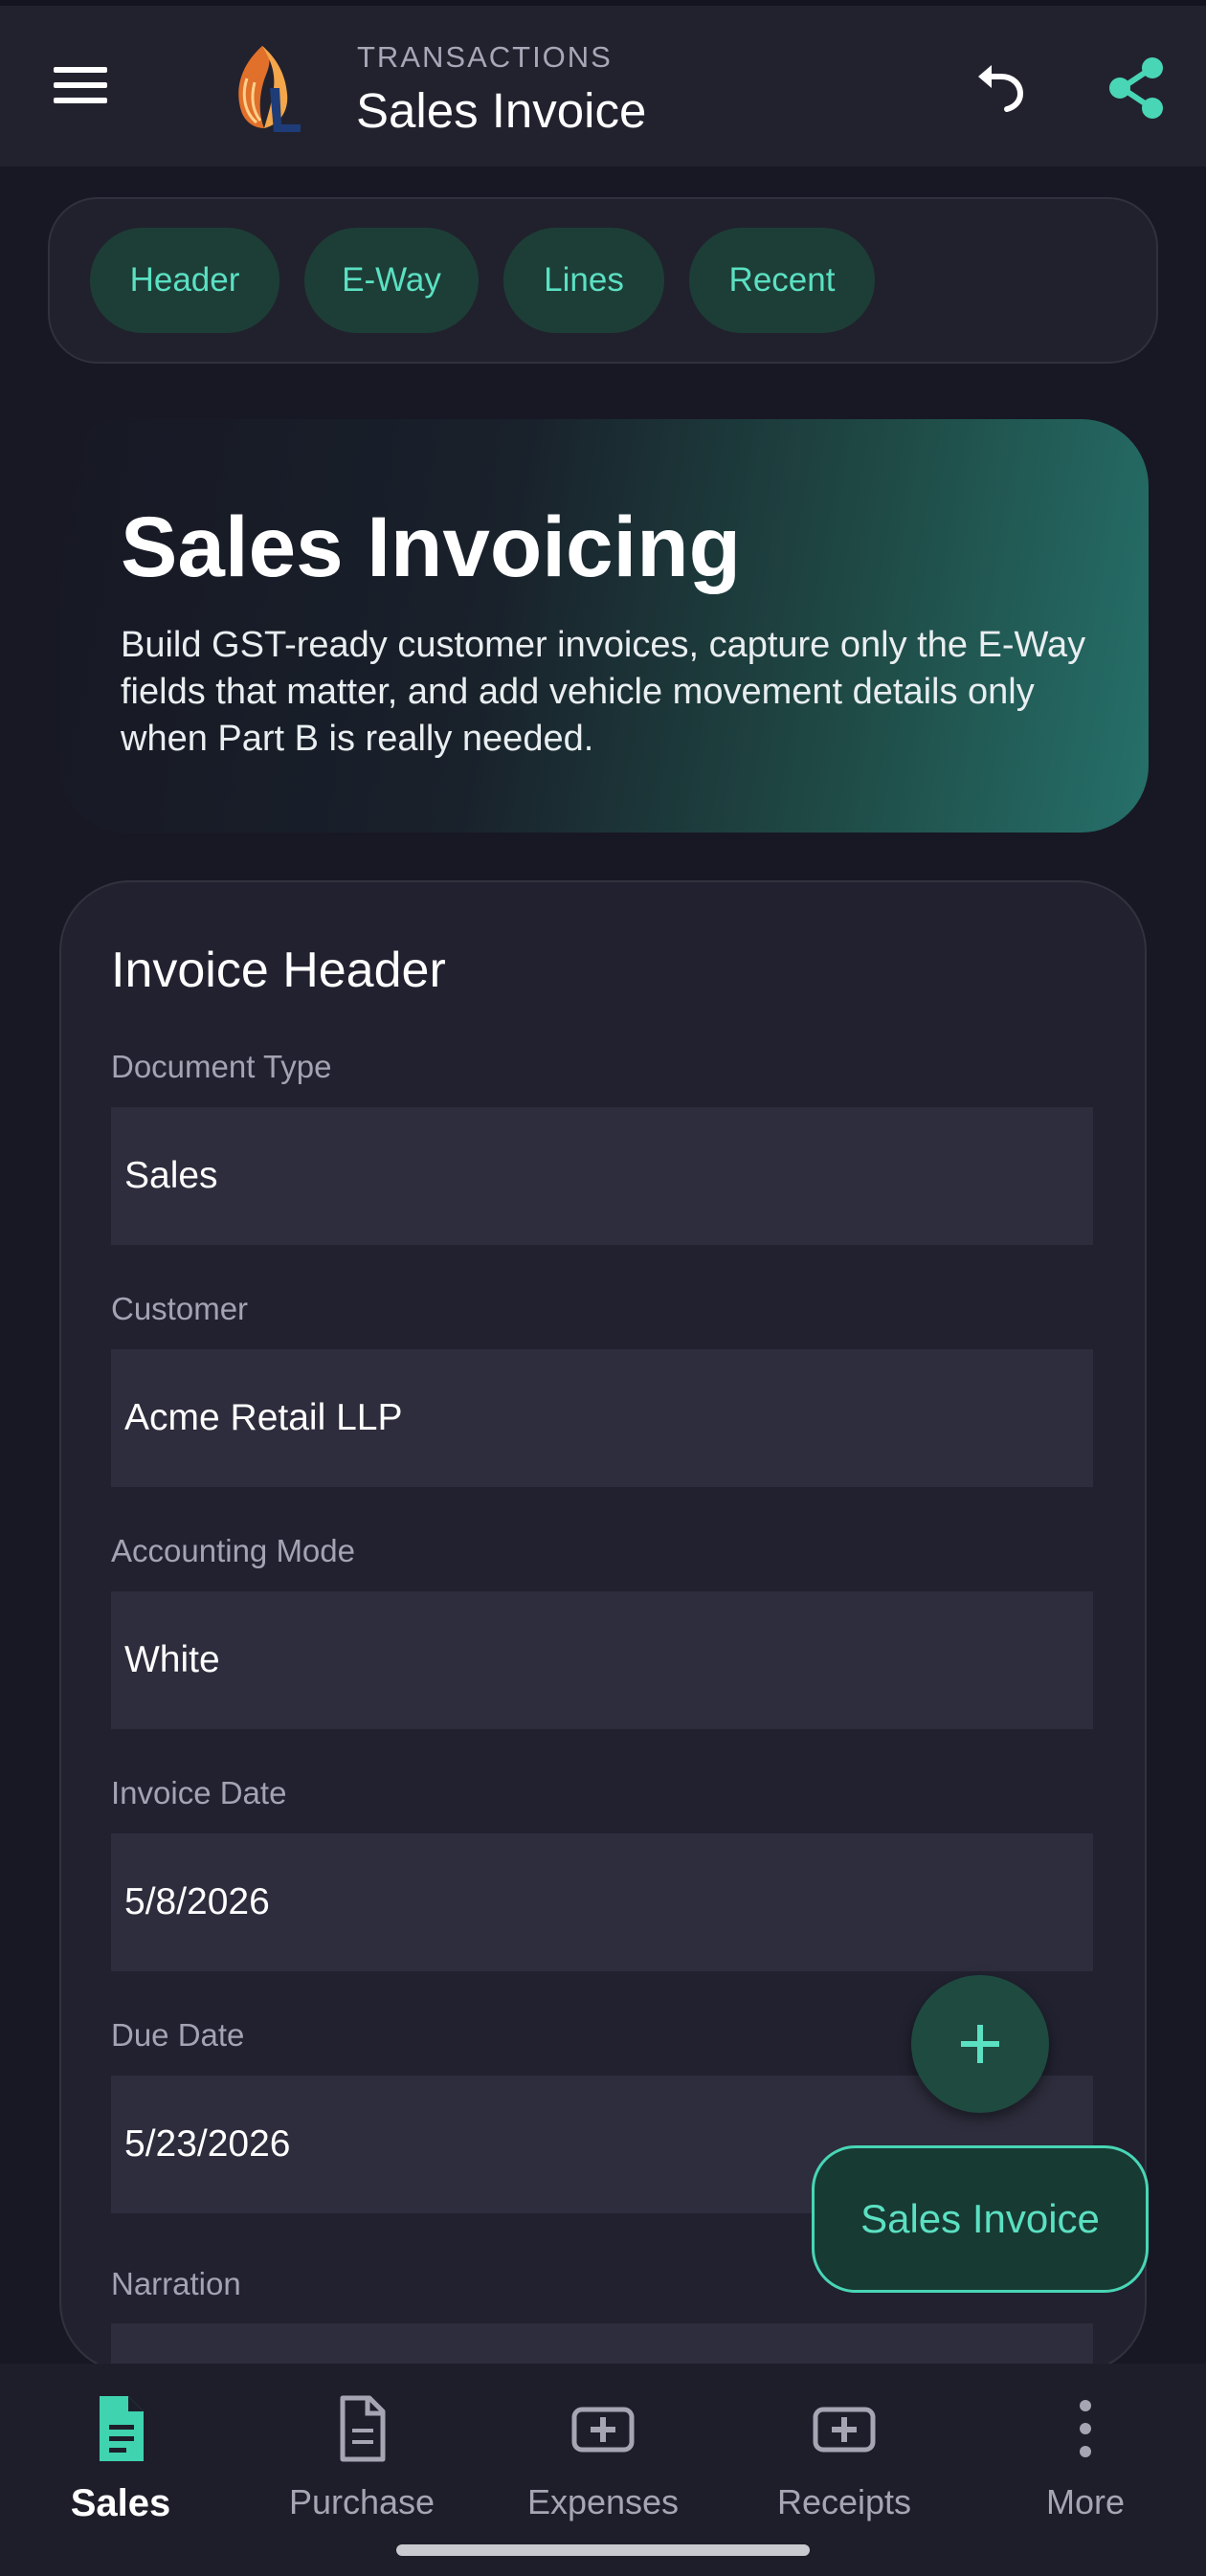 This screenshot has width=1206, height=2576. Describe the element at coordinates (363, 2428) in the screenshot. I see `document-outline-icon` at that location.